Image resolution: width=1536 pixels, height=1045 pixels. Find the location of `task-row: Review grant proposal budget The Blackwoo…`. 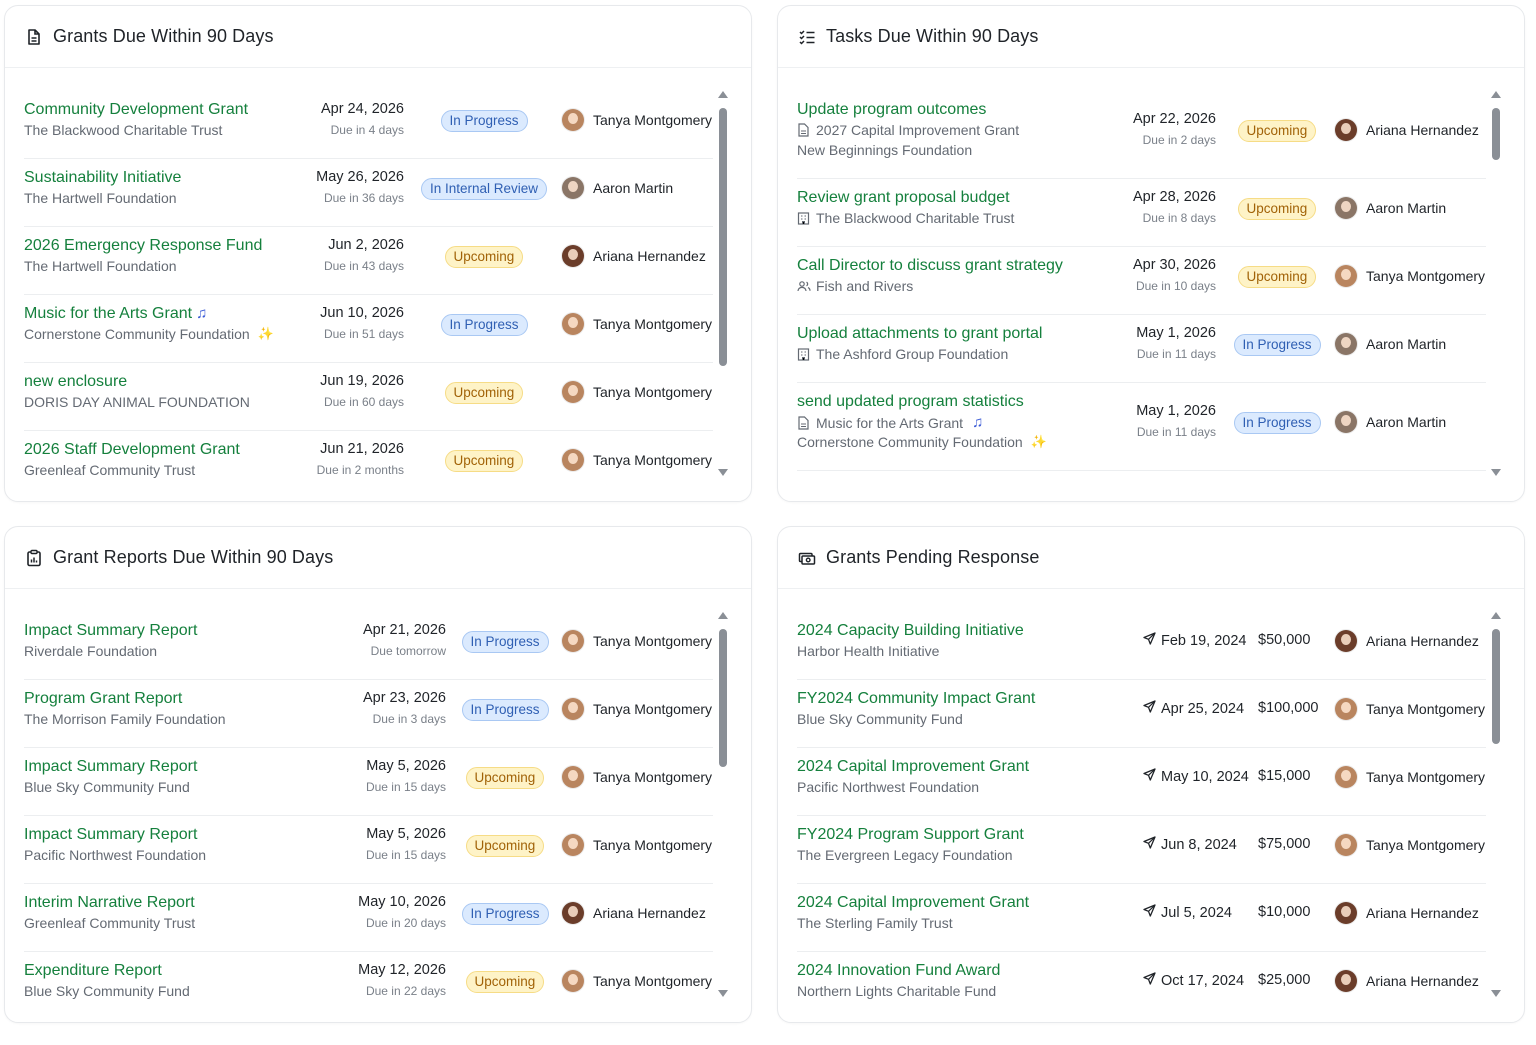

task-row: Review grant proposal budget The Blackwoo… is located at coordinates (1141, 218).